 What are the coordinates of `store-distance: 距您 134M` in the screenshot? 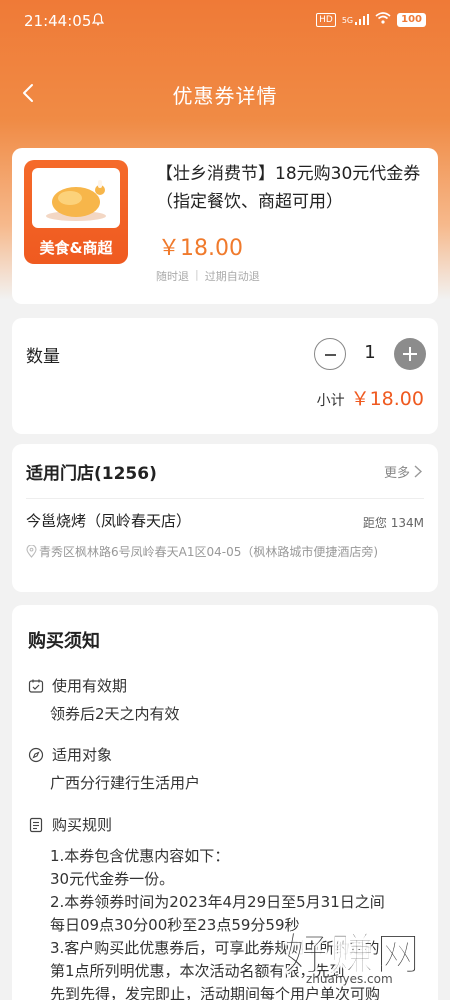 It's located at (393, 523).